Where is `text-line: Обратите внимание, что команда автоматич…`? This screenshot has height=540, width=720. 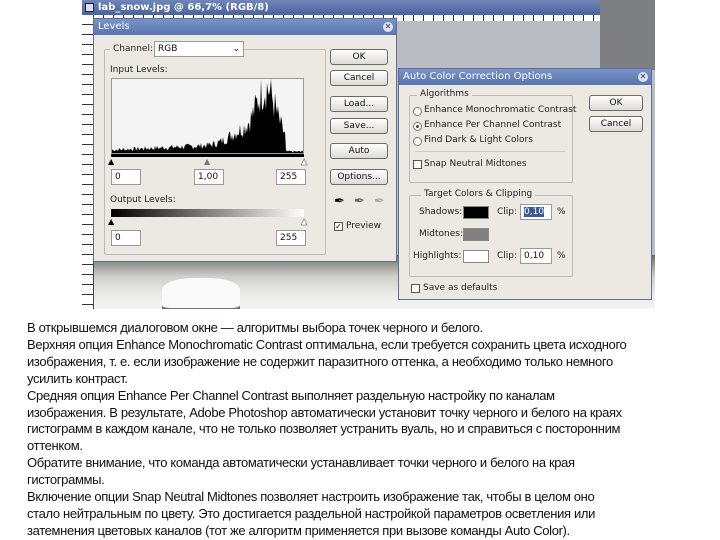
text-line: Обратите внимание, что команда автоматич… is located at coordinates (301, 463).